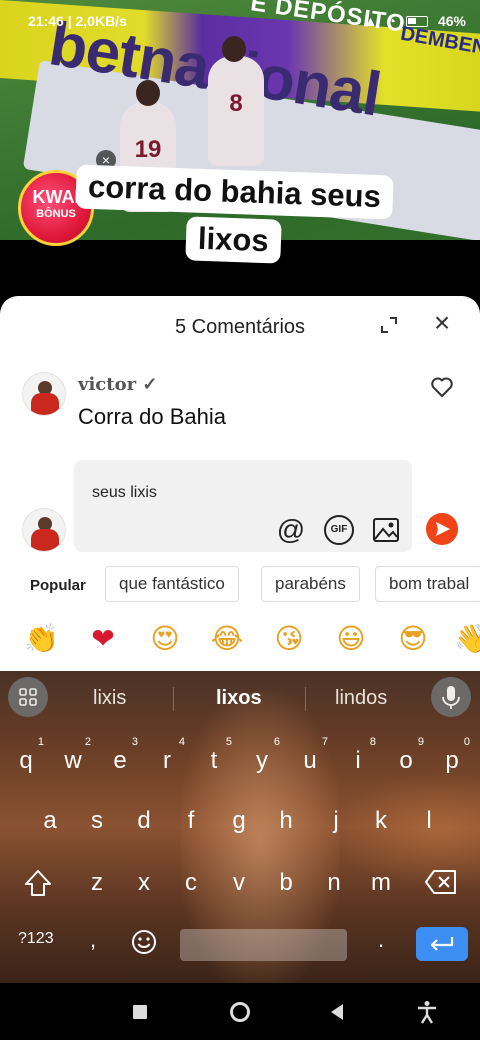 The image size is (480, 1040). What do you see at coordinates (291, 530) in the screenshot?
I see `mention-icon: @` at bounding box center [291, 530].